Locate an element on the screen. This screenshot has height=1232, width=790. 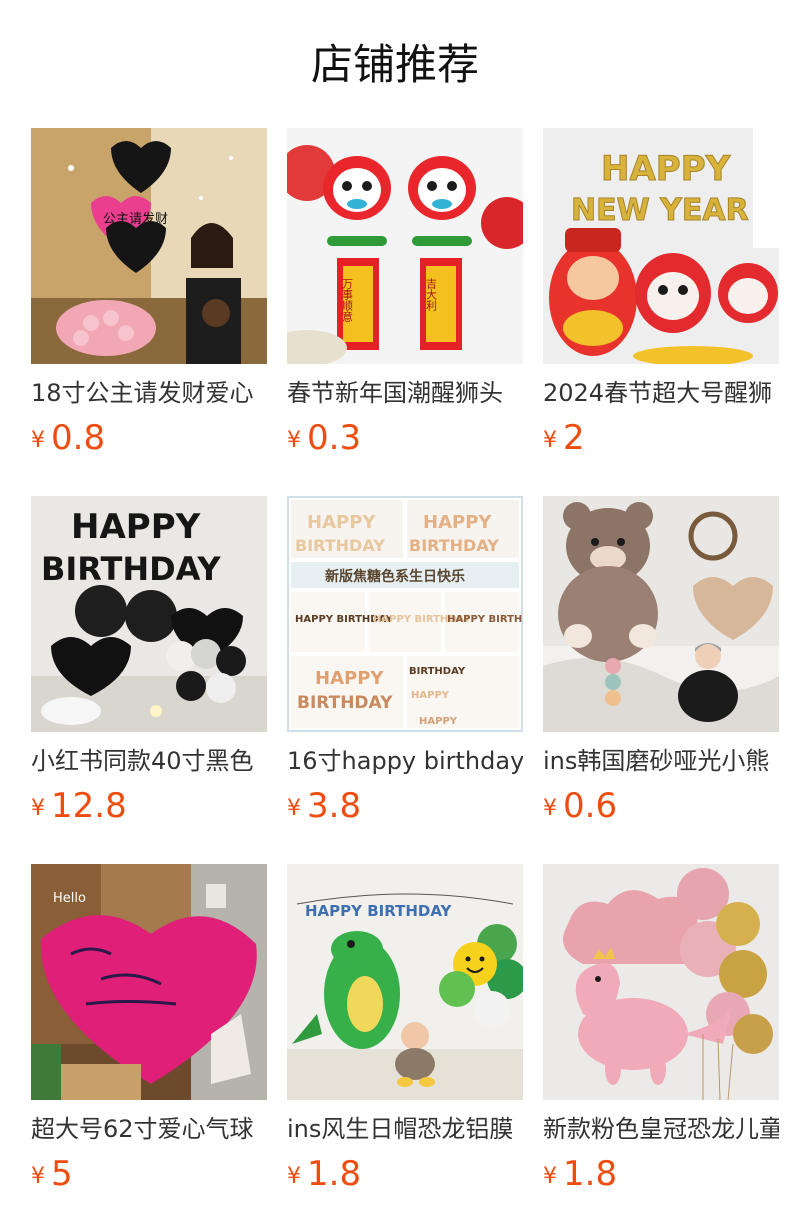
product-card: HAPPY BIRTHDAY 小红书同款40寸黑色 ¥12.8 is located at coordinates (149, 661).